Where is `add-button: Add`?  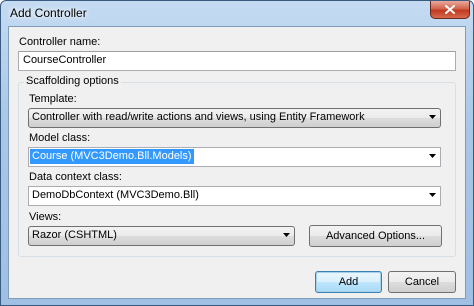
add-button: Add is located at coordinates (348, 282).